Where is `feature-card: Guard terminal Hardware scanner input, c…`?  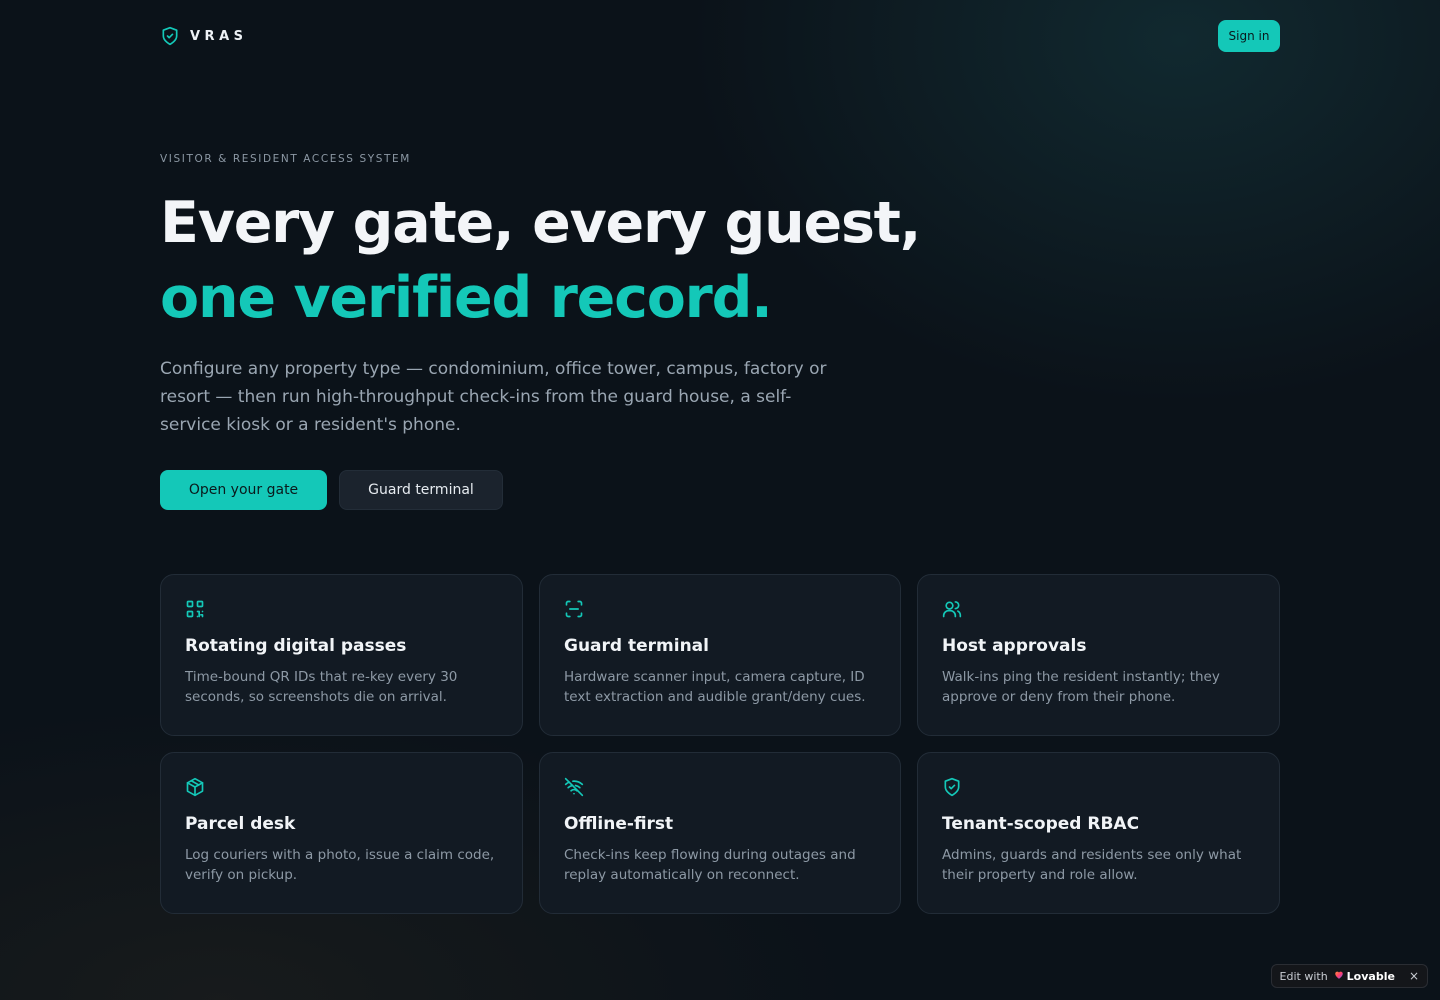
feature-card: Guard terminal Hardware scanner input, c… is located at coordinates (720, 655).